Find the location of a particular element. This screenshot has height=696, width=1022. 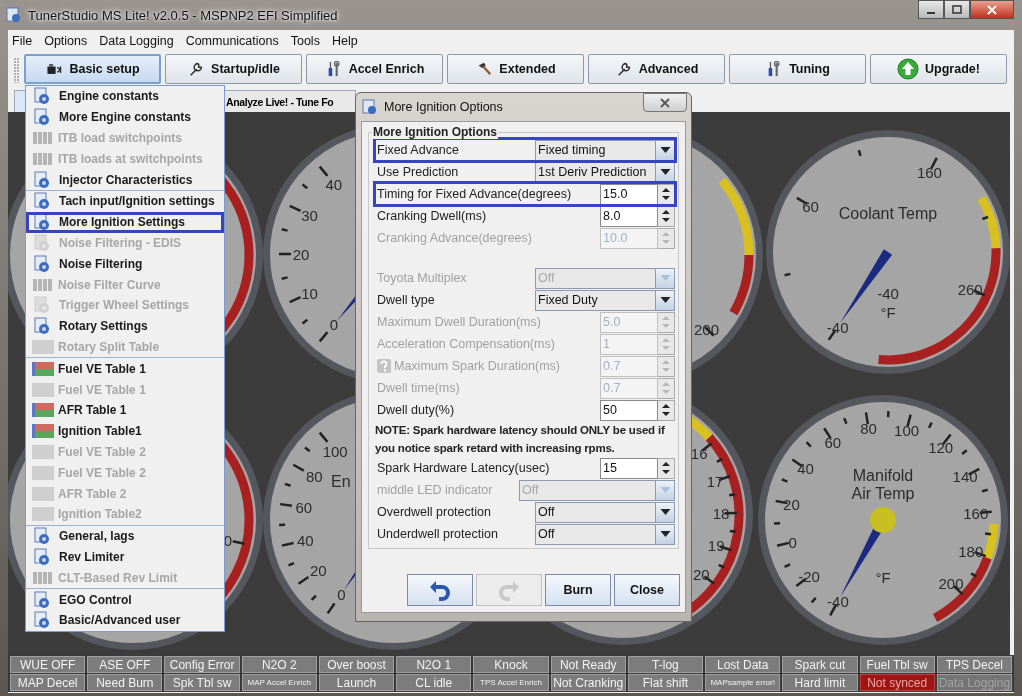

menu-item: AFR Table 1 is located at coordinates (125, 410).